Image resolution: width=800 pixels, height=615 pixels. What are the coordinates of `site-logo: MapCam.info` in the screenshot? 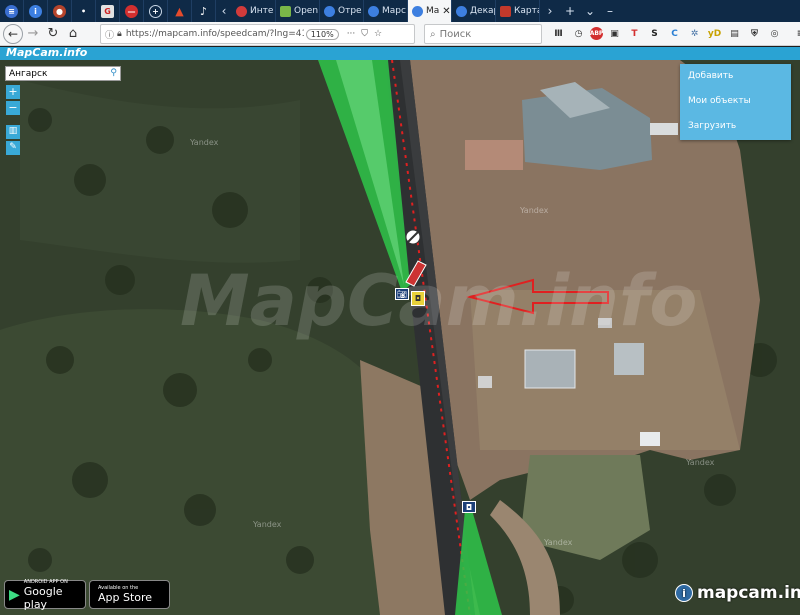 It's located at (46, 52).